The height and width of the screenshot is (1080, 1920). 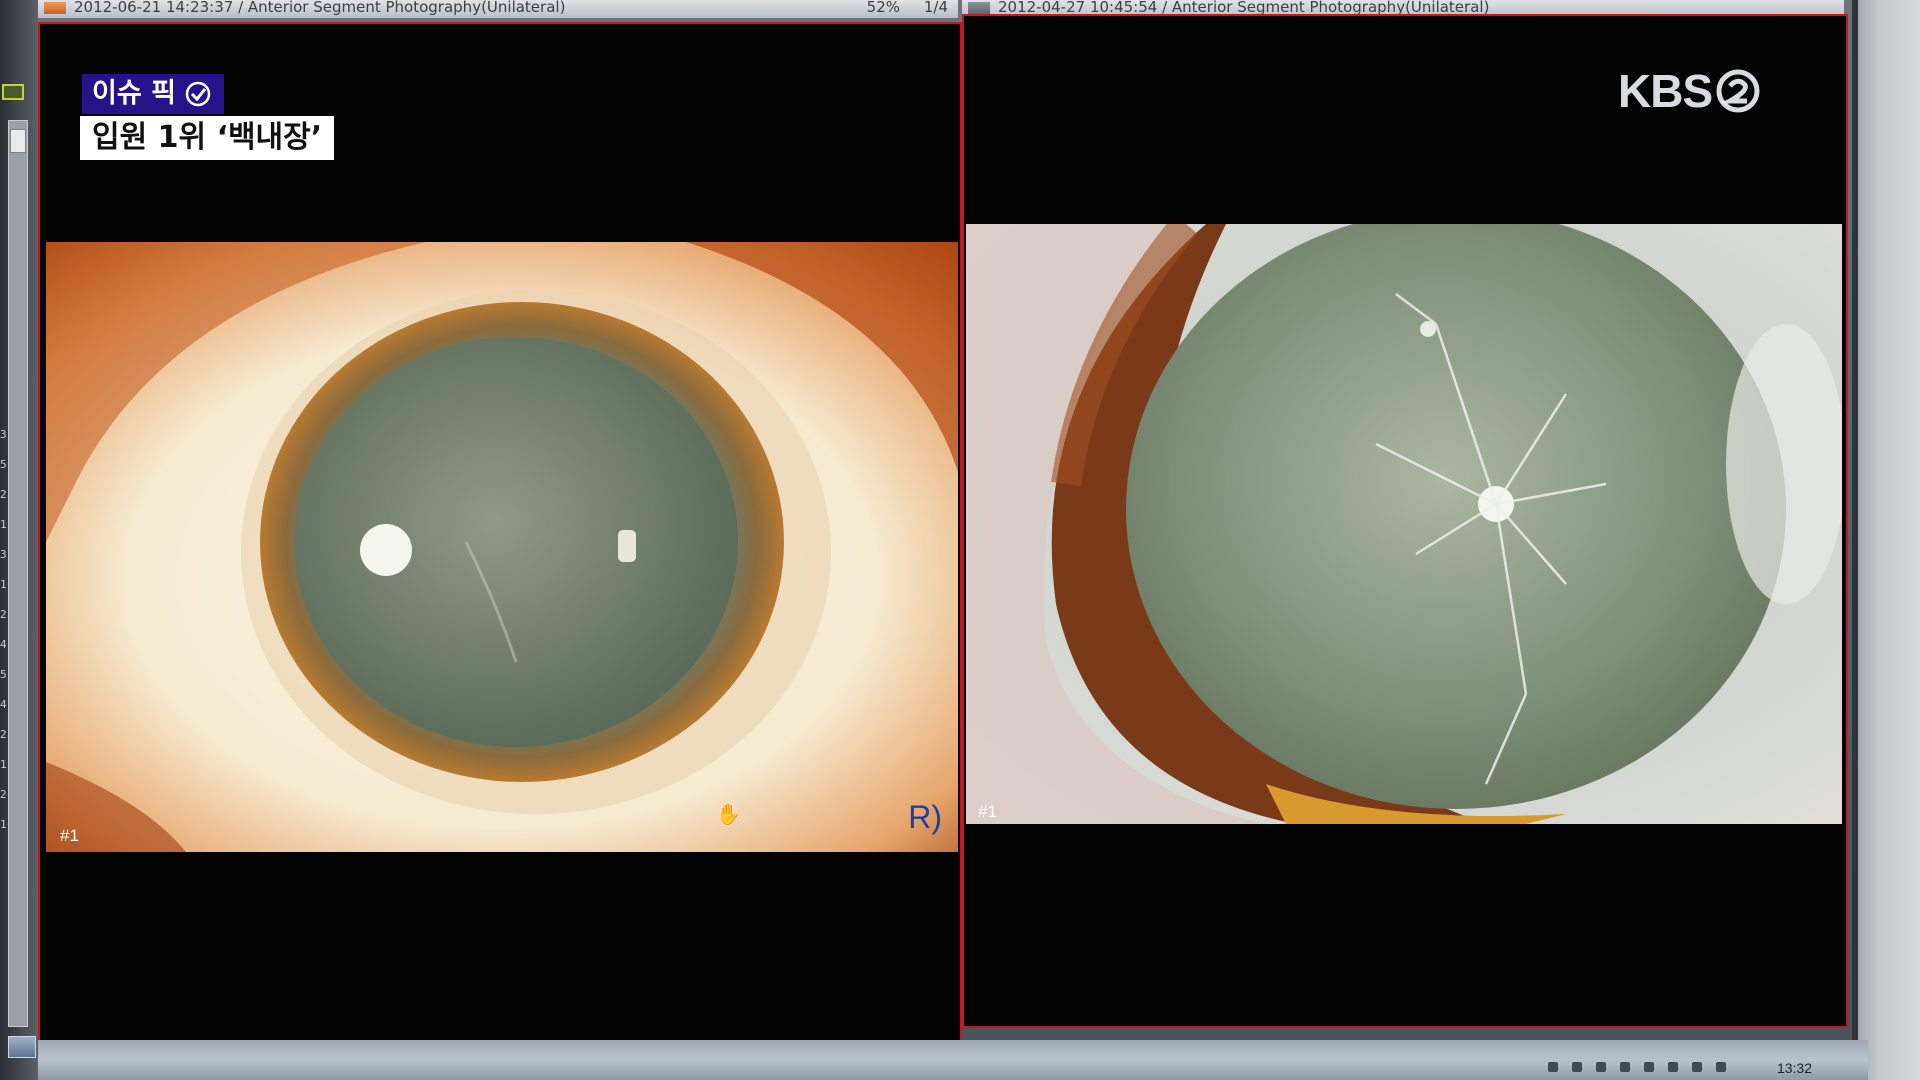 What do you see at coordinates (1794, 1068) in the screenshot?
I see `taskbar-clock: 13:32` at bounding box center [1794, 1068].